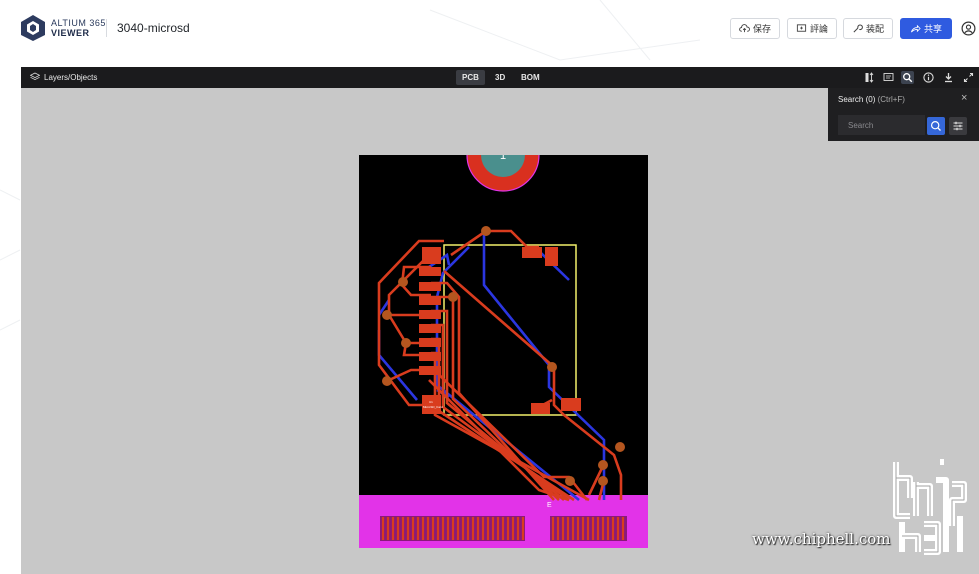  Describe the element at coordinates (761, 29) in the screenshot. I see `save-button-label: 保存` at that location.